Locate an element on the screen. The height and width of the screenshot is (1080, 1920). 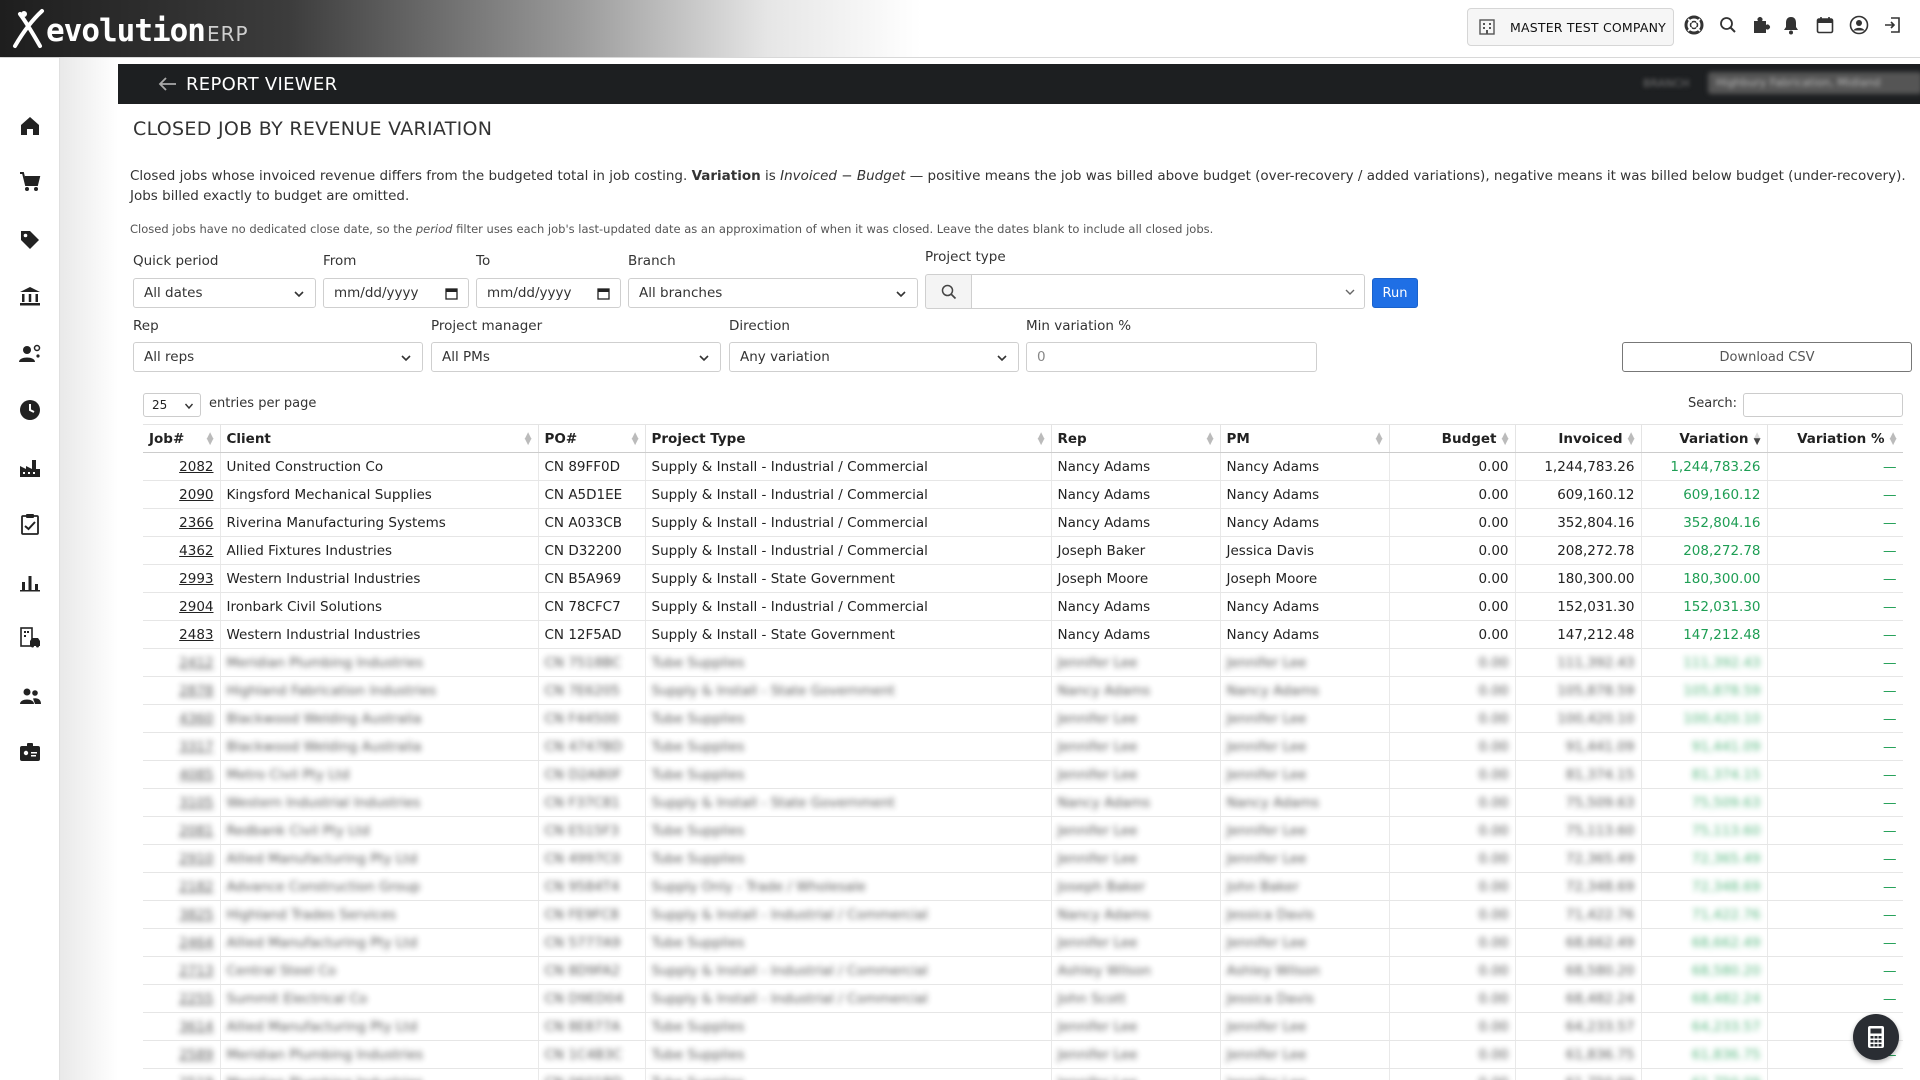
download-csv-button: Download CSV is located at coordinates (1767, 357).